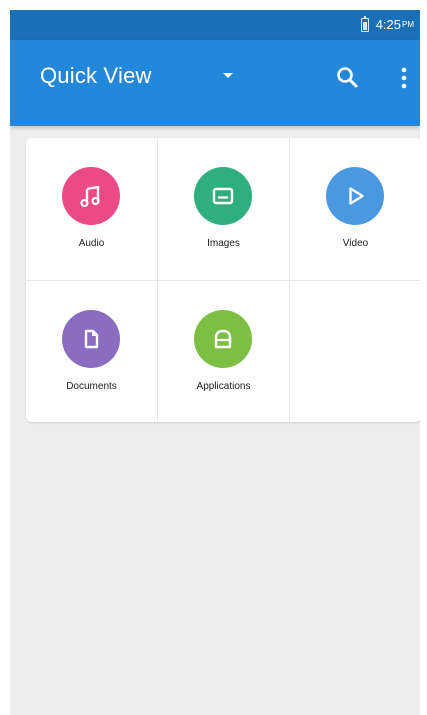 This screenshot has height=715, width=427. I want to click on more-options-button, so click(404, 78).